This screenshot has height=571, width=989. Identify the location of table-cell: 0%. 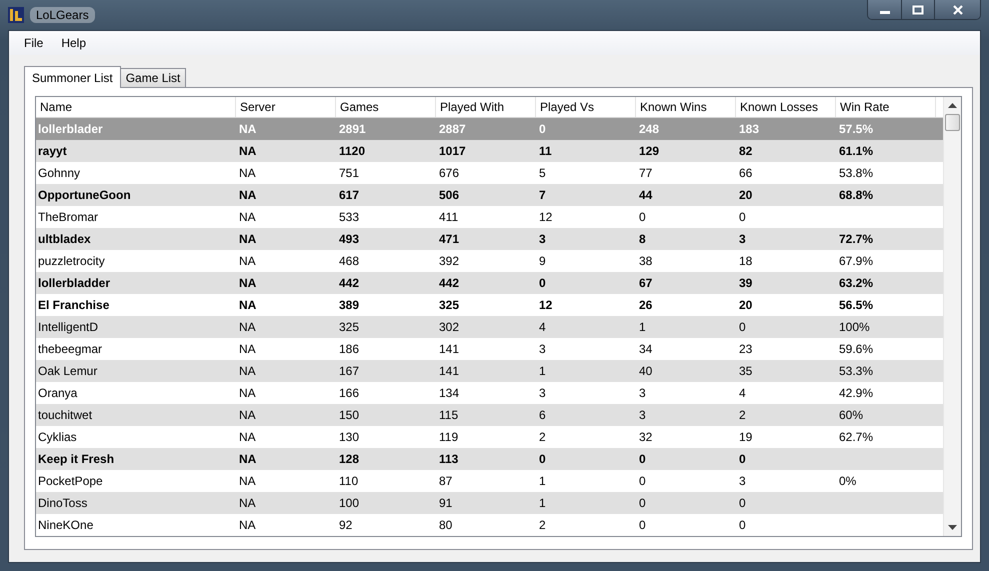
(847, 481).